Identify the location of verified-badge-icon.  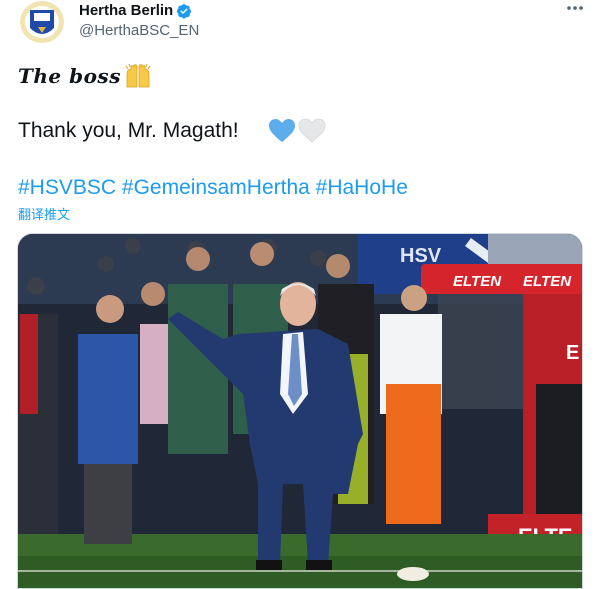
(184, 11).